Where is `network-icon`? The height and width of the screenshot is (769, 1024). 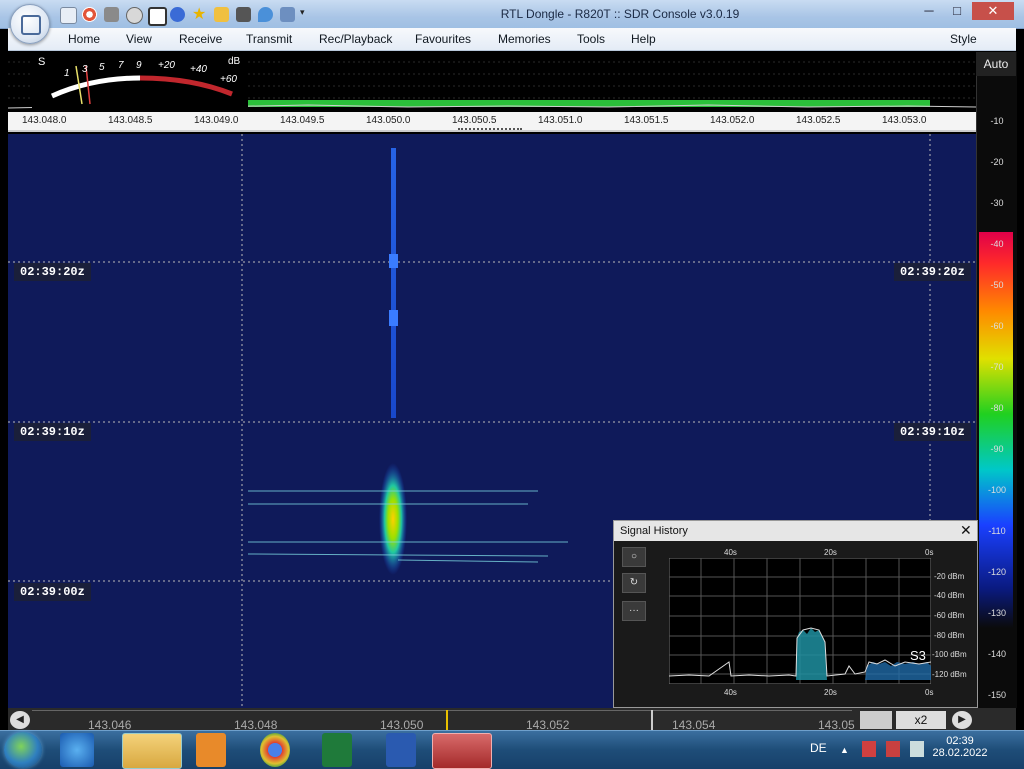 network-icon is located at coordinates (917, 749).